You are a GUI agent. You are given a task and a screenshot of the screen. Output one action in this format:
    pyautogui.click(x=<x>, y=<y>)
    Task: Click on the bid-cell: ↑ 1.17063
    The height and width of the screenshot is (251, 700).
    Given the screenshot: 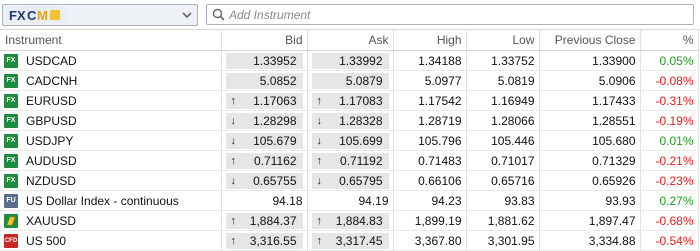 What is the action you would take?
    pyautogui.click(x=264, y=100)
    